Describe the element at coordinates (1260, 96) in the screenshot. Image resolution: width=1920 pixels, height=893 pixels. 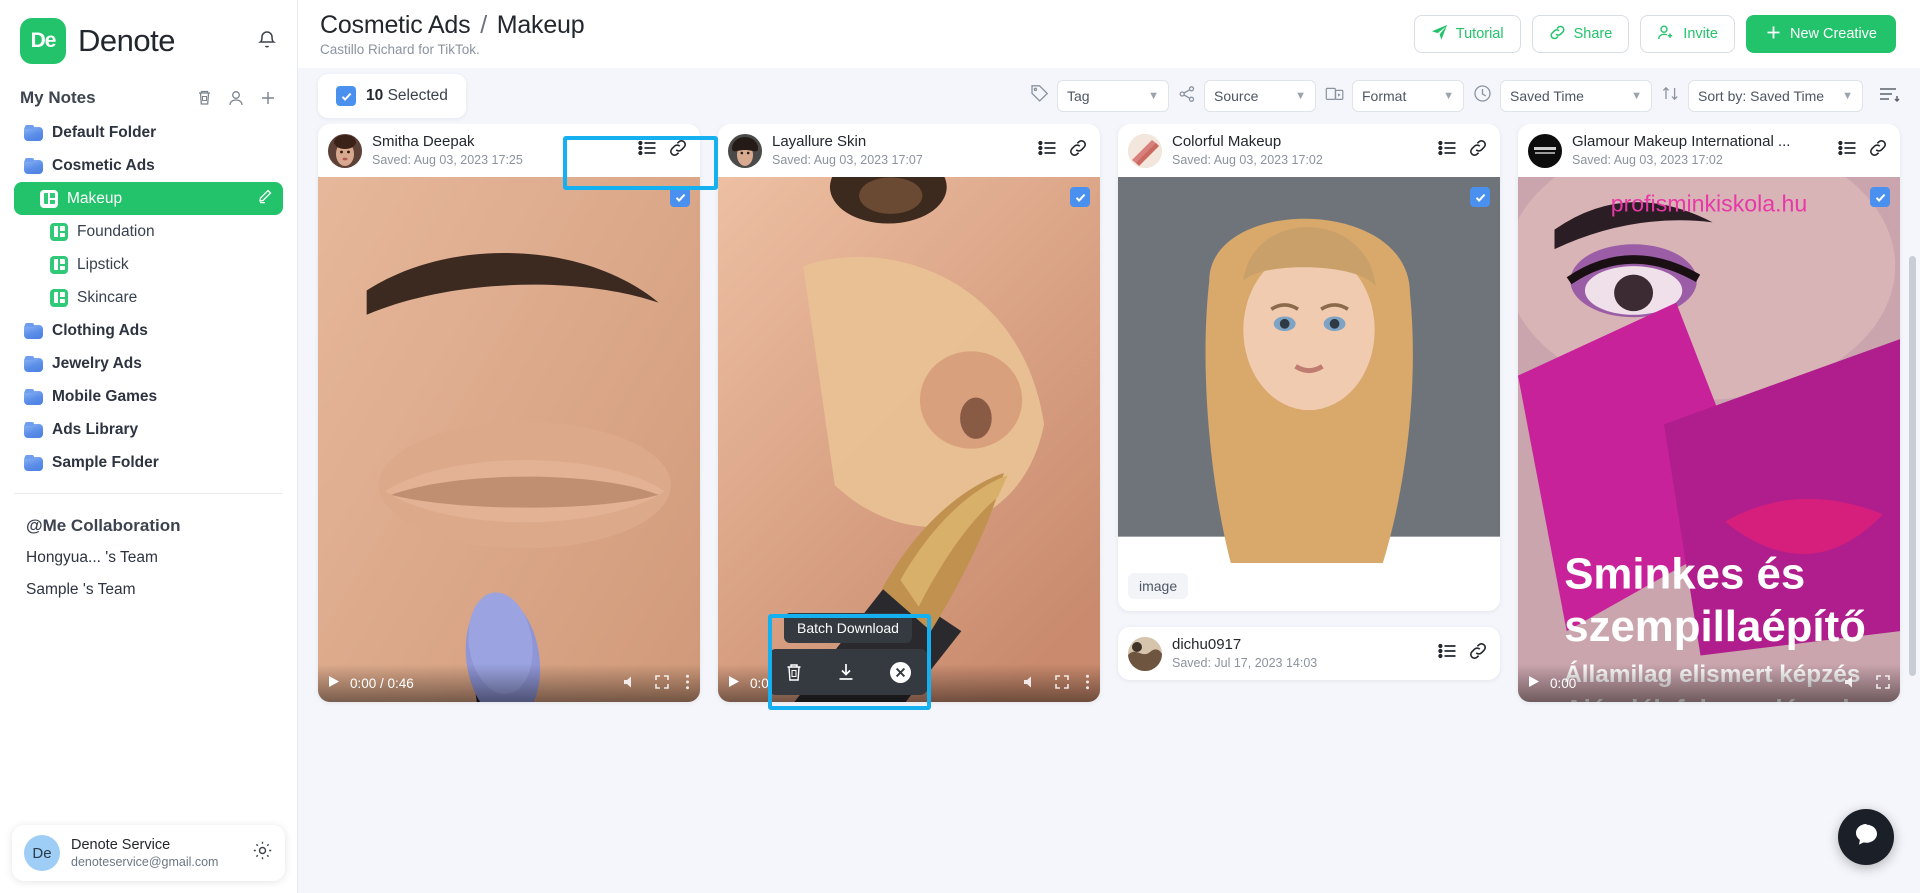
I see `source-select: Source ▼` at that location.